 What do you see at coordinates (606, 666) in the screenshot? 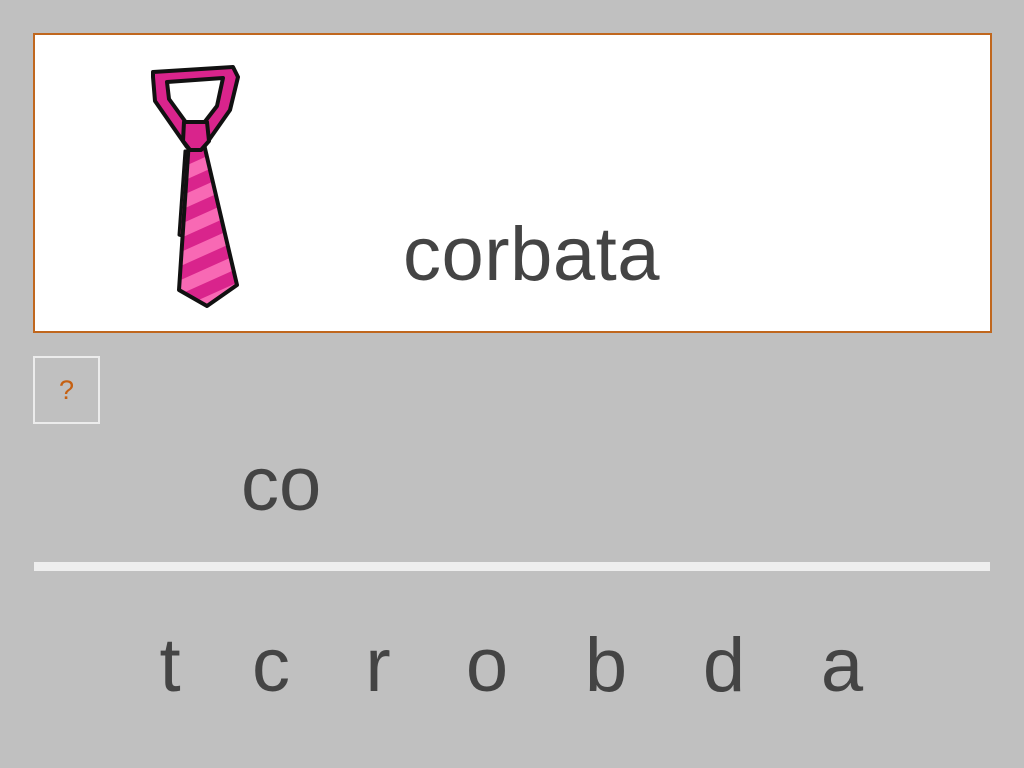
I see `letter-tile-b: b` at bounding box center [606, 666].